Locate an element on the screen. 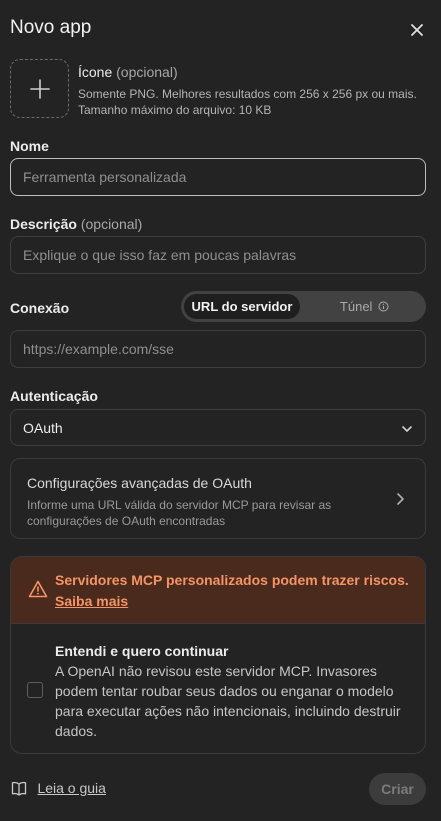 This screenshot has height=821, width=441. dialog-title: Novo app is located at coordinates (51, 27).